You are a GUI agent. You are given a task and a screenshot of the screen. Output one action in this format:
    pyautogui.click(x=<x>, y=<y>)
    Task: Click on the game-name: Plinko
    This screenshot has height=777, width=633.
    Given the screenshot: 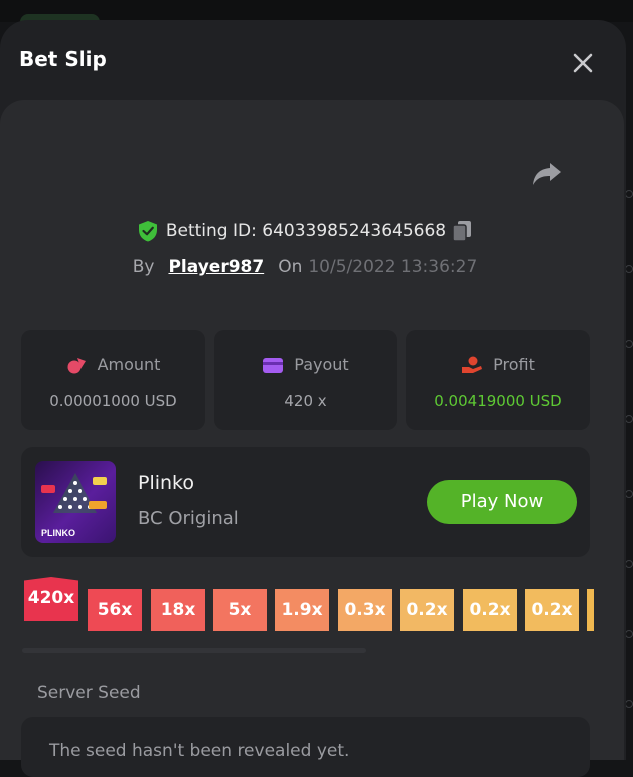 What is the action you would take?
    pyautogui.click(x=166, y=483)
    